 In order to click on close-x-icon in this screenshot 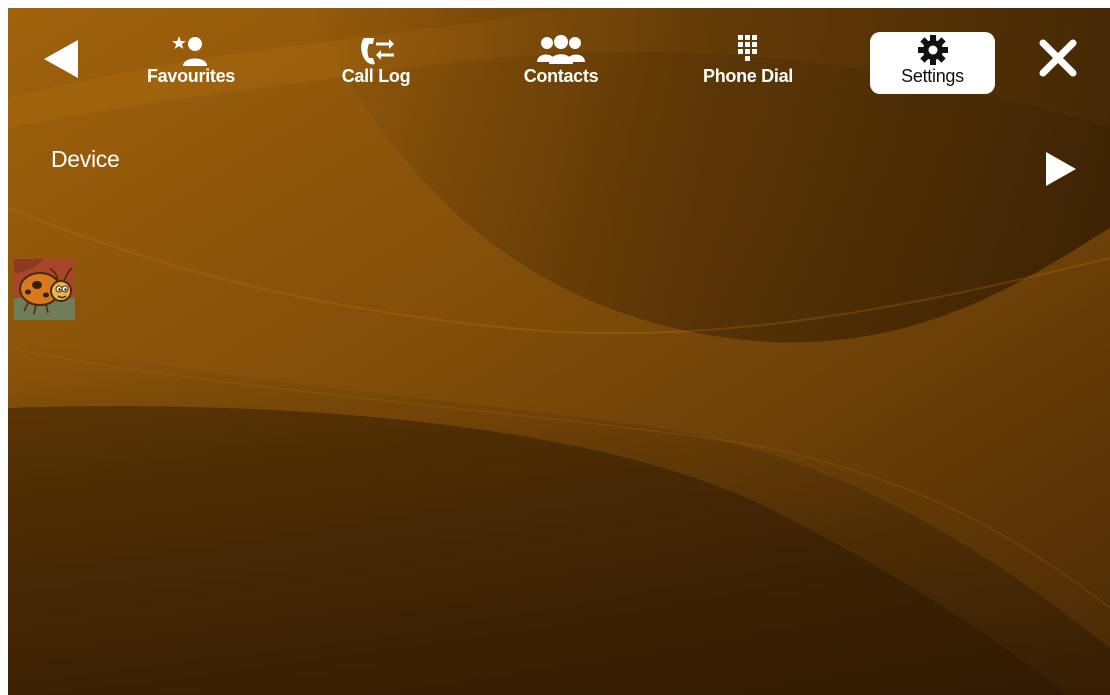, I will do `click(1058, 58)`.